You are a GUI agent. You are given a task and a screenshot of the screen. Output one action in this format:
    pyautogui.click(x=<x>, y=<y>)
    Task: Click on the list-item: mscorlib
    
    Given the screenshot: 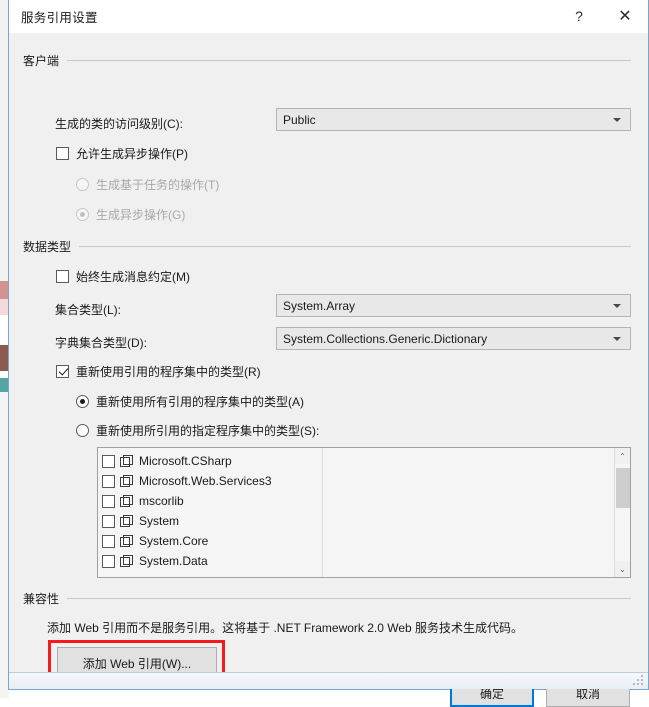 What is the action you would take?
    pyautogui.click(x=358, y=501)
    